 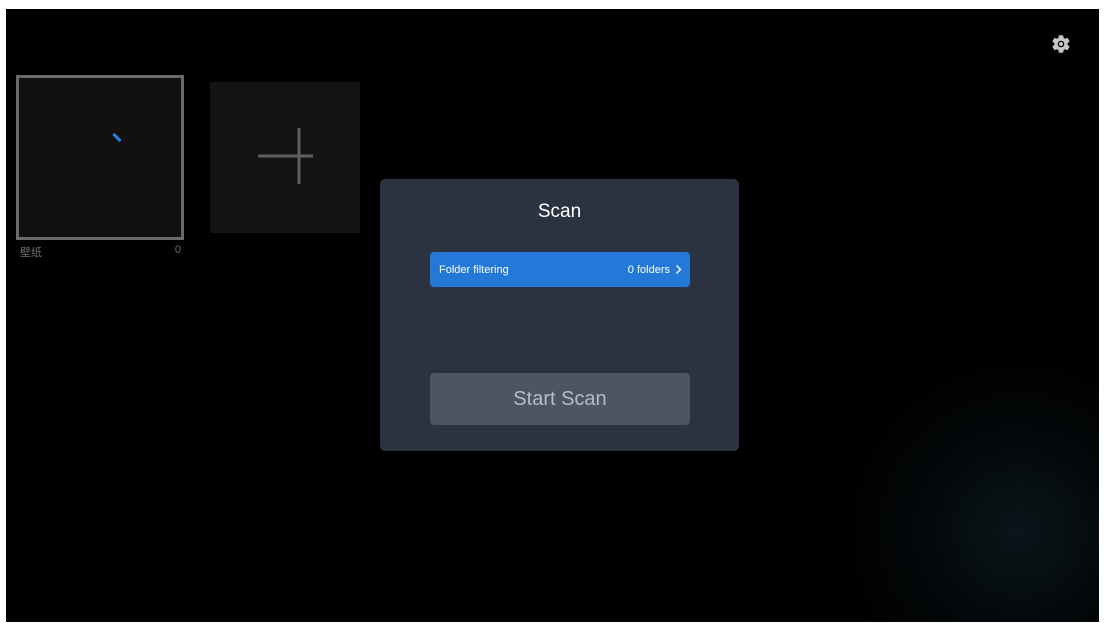 I want to click on album-count: 0, so click(x=177, y=250).